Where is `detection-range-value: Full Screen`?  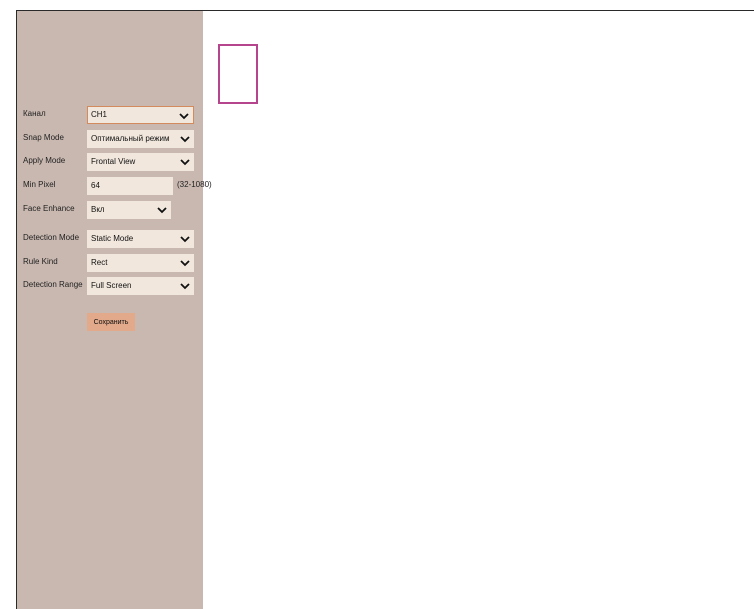
detection-range-value: Full Screen is located at coordinates (111, 285).